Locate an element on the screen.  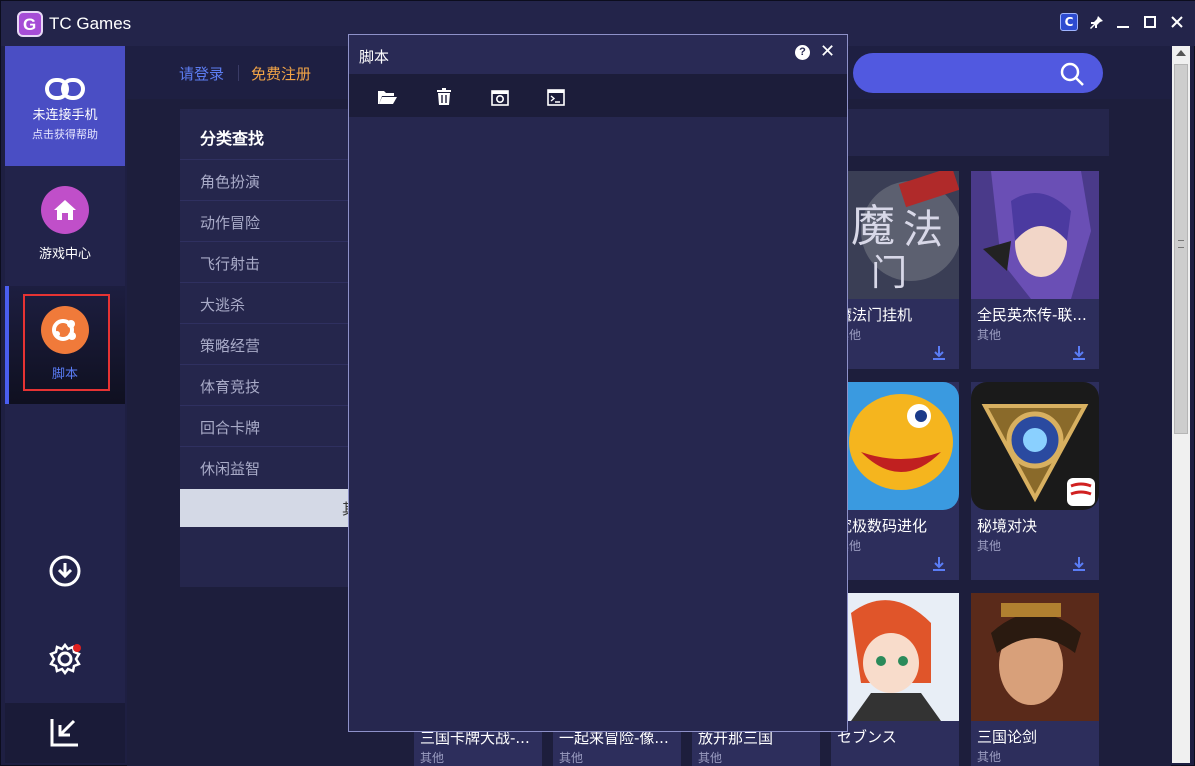
open-folder-icon is located at coordinates (387, 97).